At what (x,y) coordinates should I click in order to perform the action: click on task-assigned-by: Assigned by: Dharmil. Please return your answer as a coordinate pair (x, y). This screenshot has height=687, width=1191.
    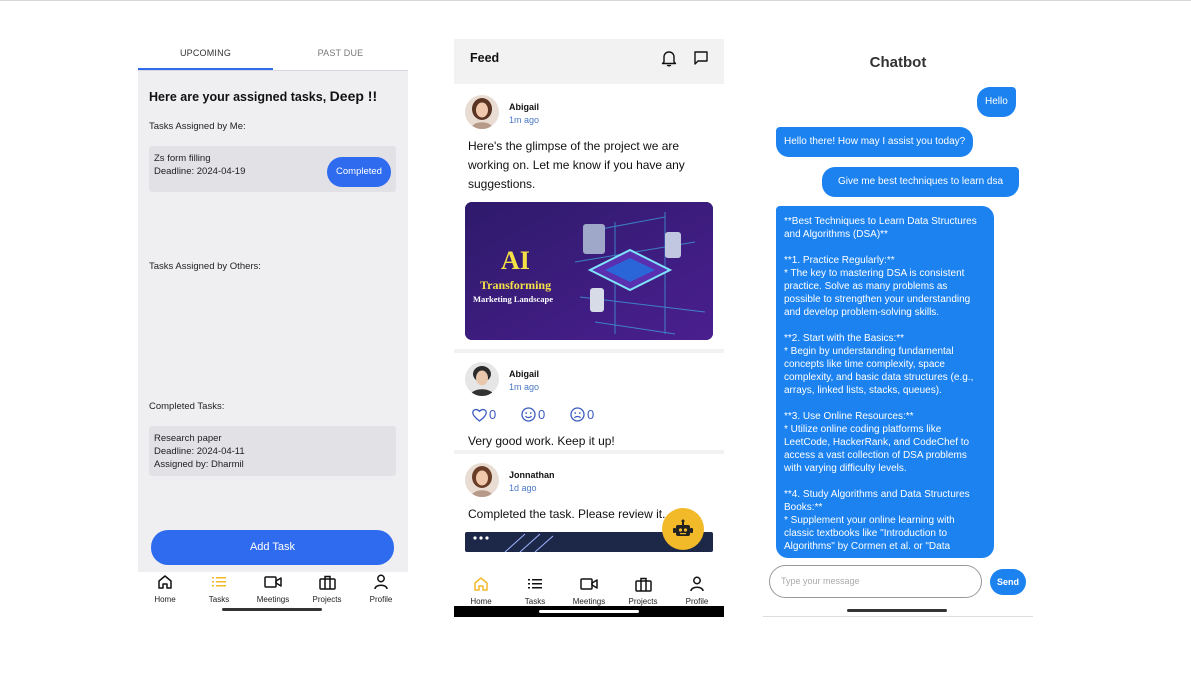
    Looking at the image, I should click on (199, 464).